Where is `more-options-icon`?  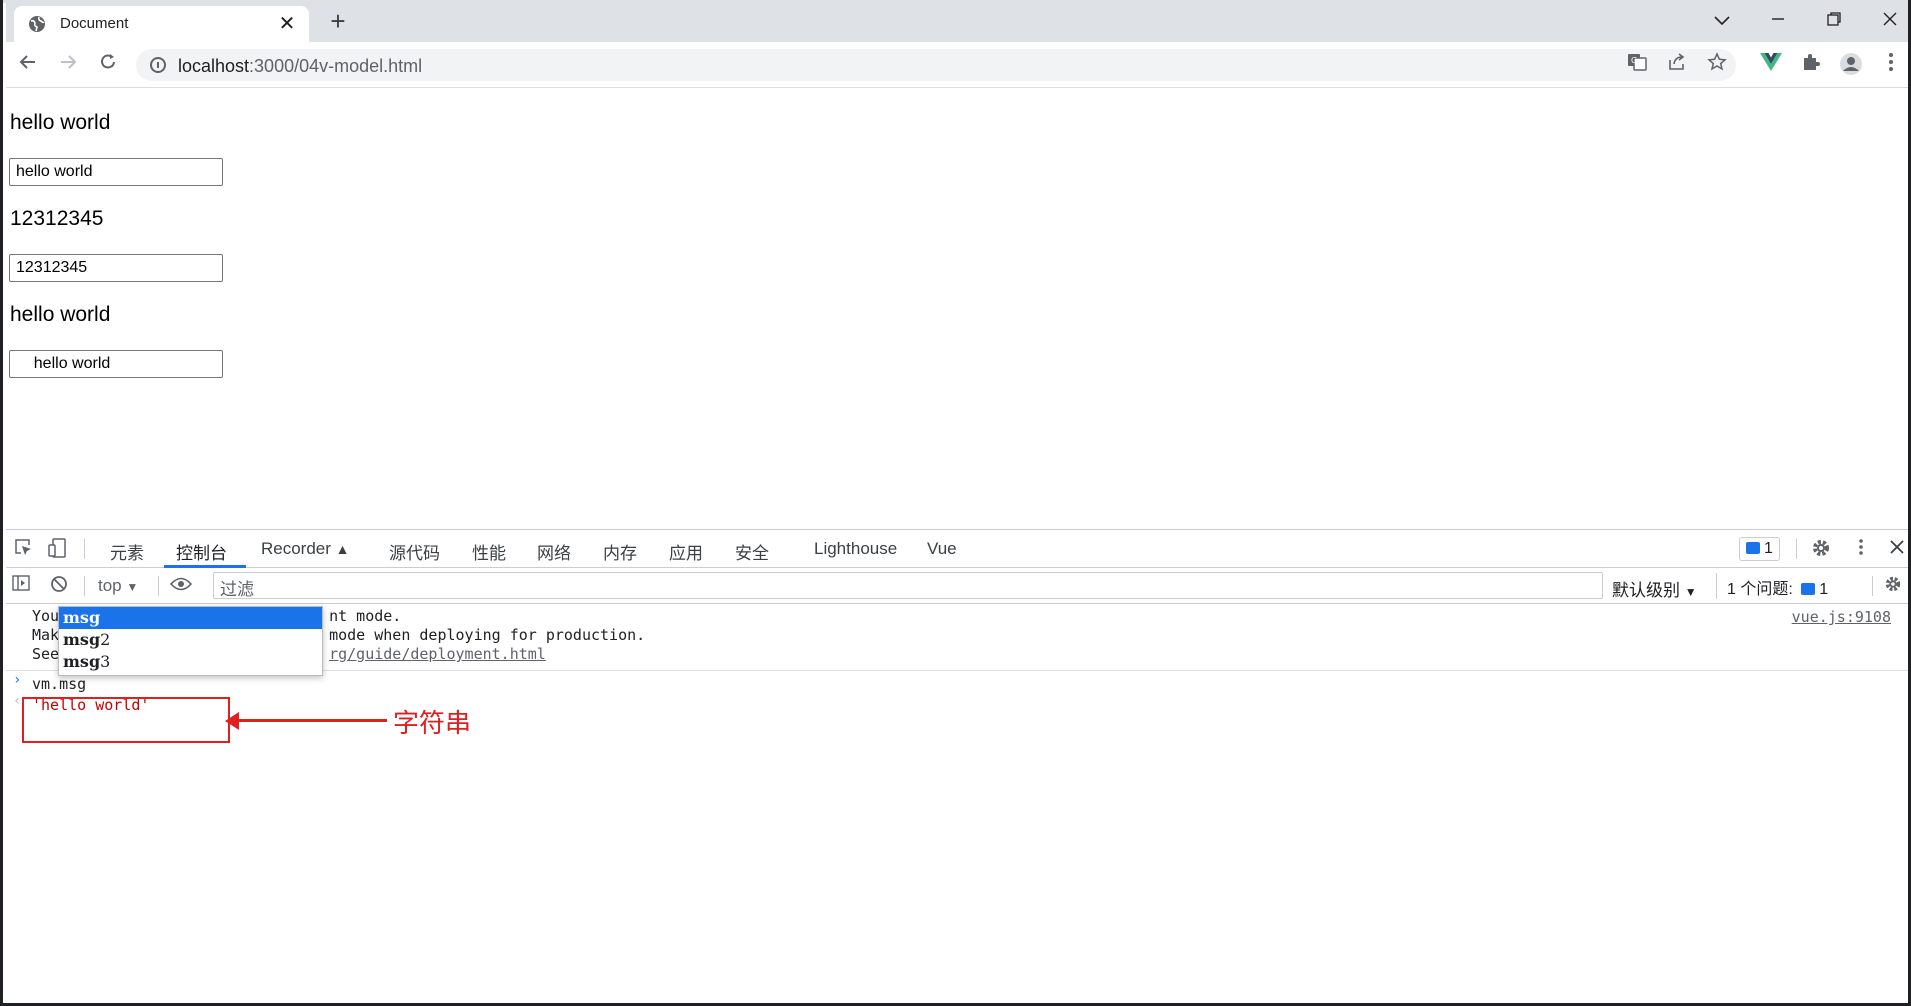
more-options-icon is located at coordinates (1861, 549).